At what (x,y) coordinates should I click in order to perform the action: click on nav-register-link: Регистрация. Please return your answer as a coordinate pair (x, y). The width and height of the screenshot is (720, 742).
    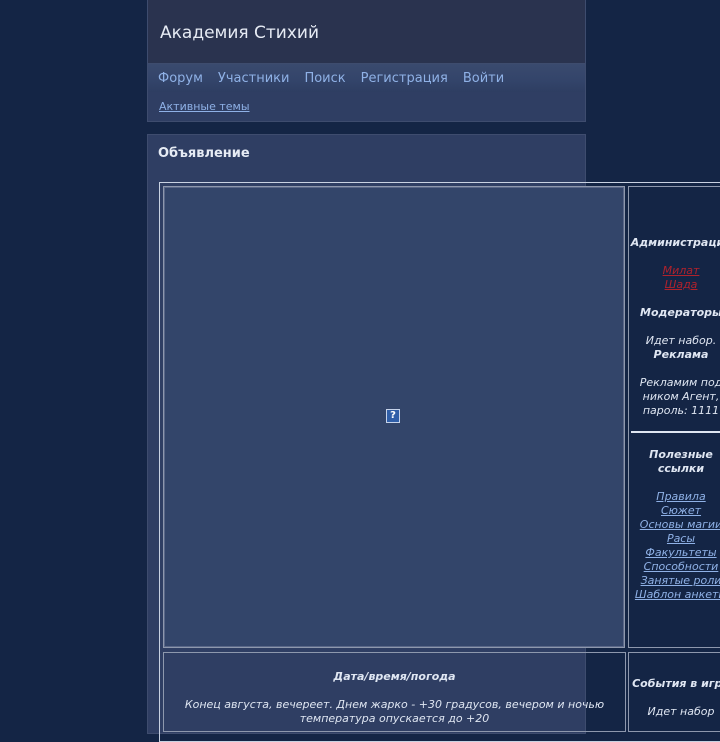
    Looking at the image, I should click on (404, 78).